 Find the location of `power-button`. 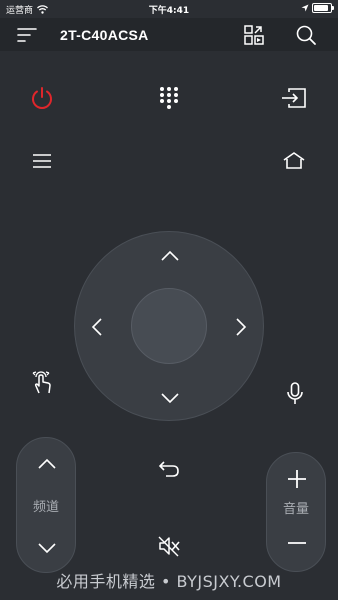

power-button is located at coordinates (42, 98).